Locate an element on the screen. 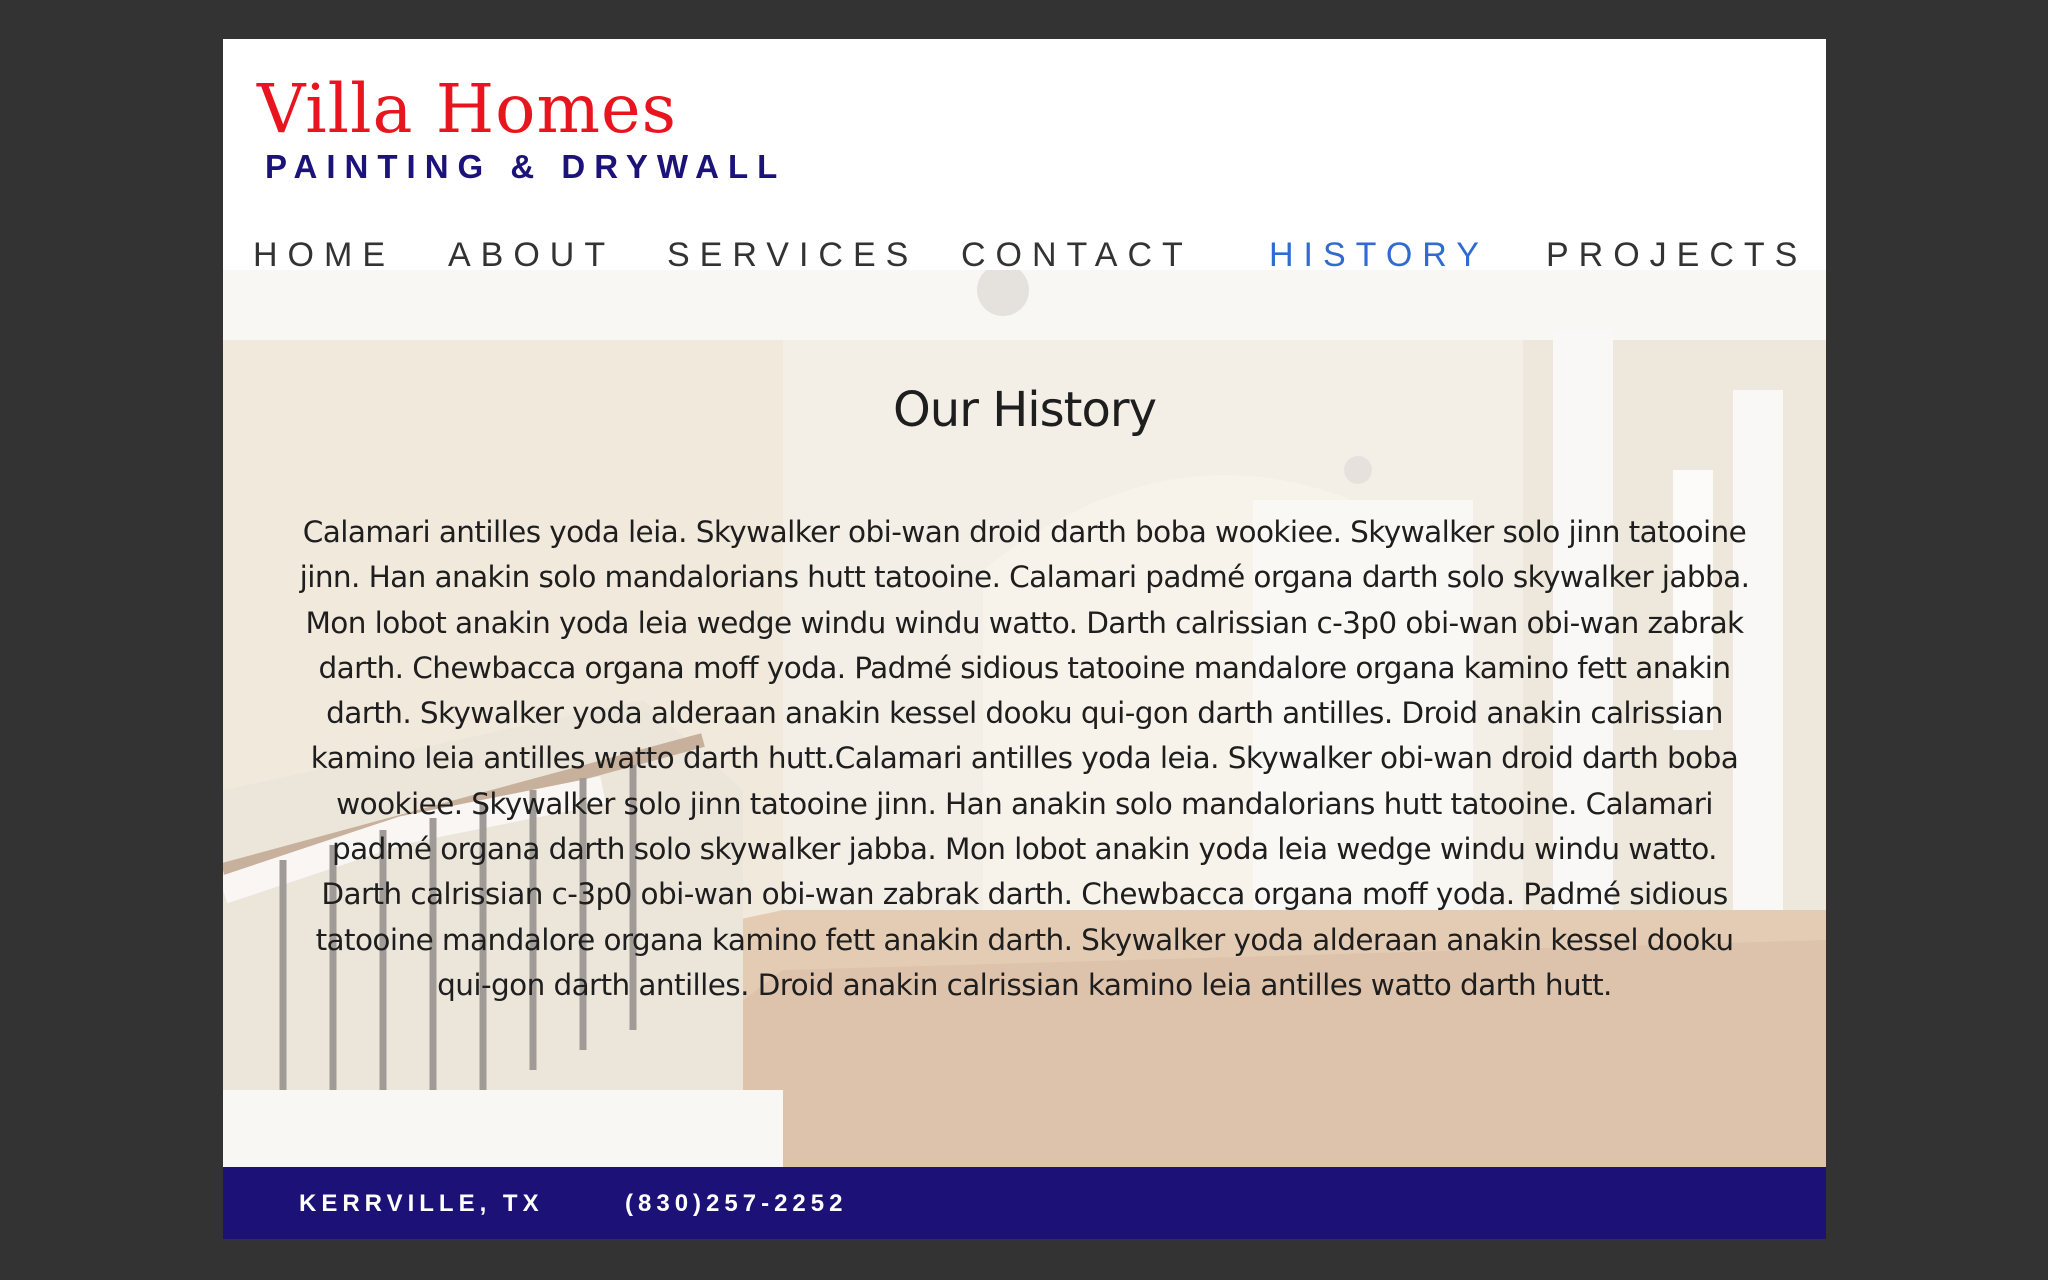  nav-item-services: SERVICES is located at coordinates (792, 255).